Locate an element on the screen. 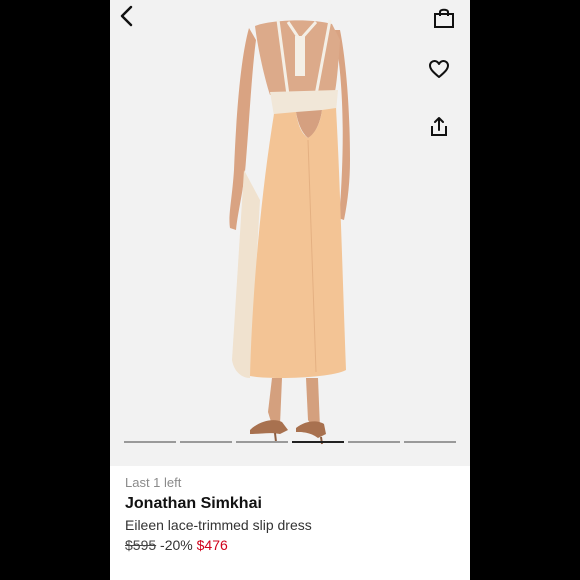  wishlist-button is located at coordinates (439, 69).